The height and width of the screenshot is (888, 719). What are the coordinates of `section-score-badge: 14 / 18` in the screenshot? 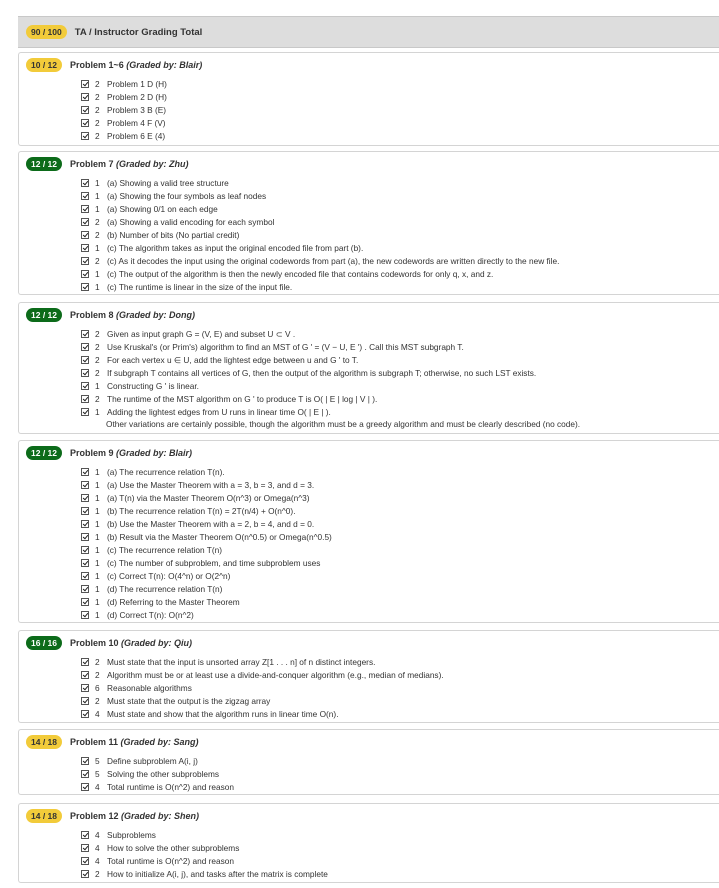 It's located at (44, 816).